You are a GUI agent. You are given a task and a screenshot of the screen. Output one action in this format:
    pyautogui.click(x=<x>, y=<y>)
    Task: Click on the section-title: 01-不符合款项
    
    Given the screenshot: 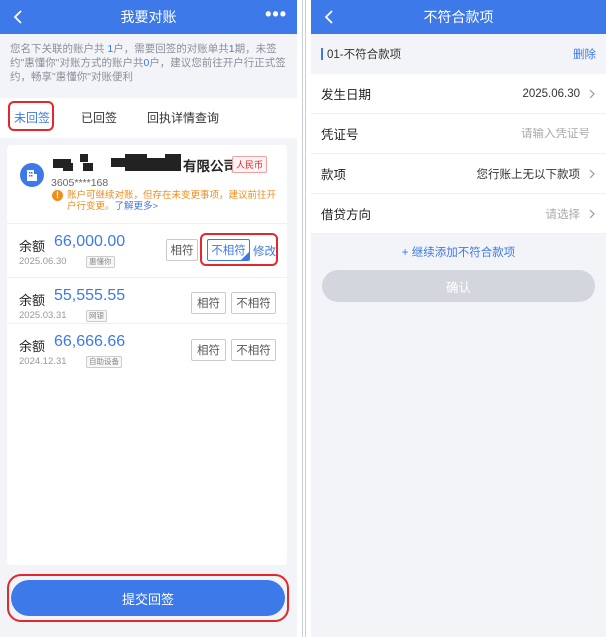 What is the action you would take?
    pyautogui.click(x=364, y=55)
    